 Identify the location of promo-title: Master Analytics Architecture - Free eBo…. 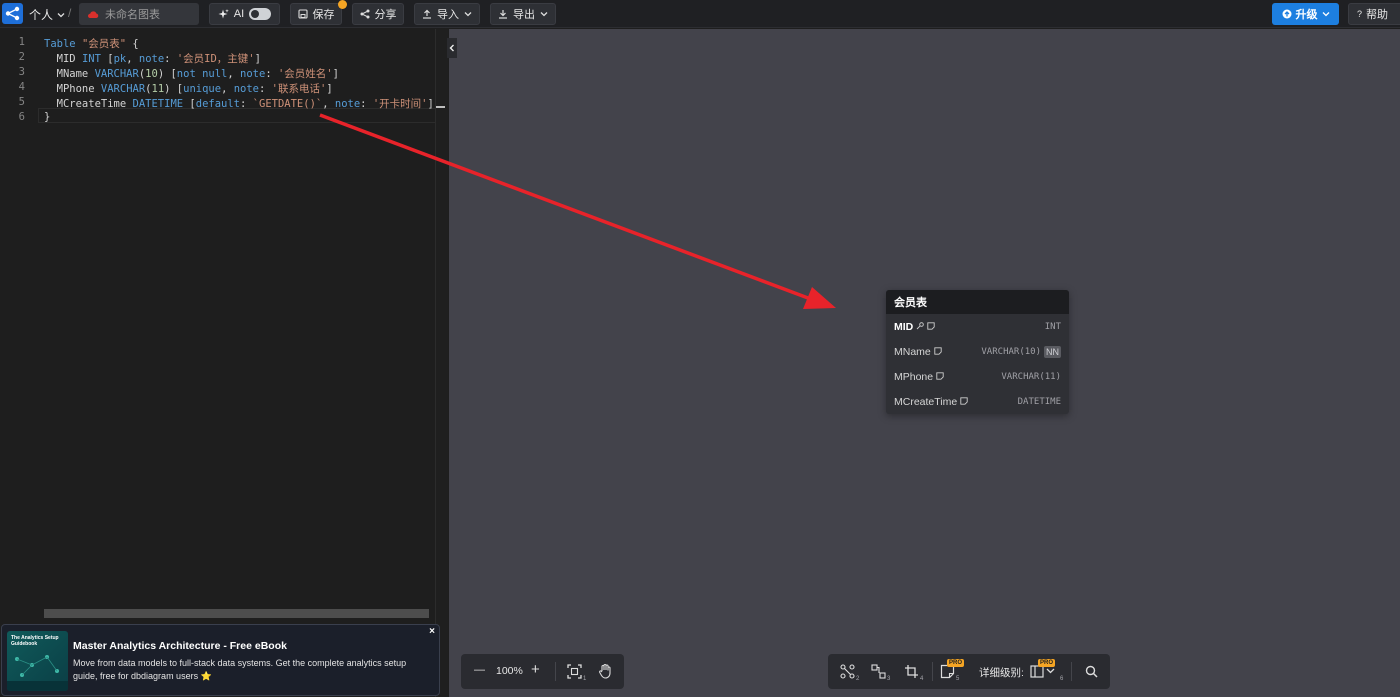
(180, 646).